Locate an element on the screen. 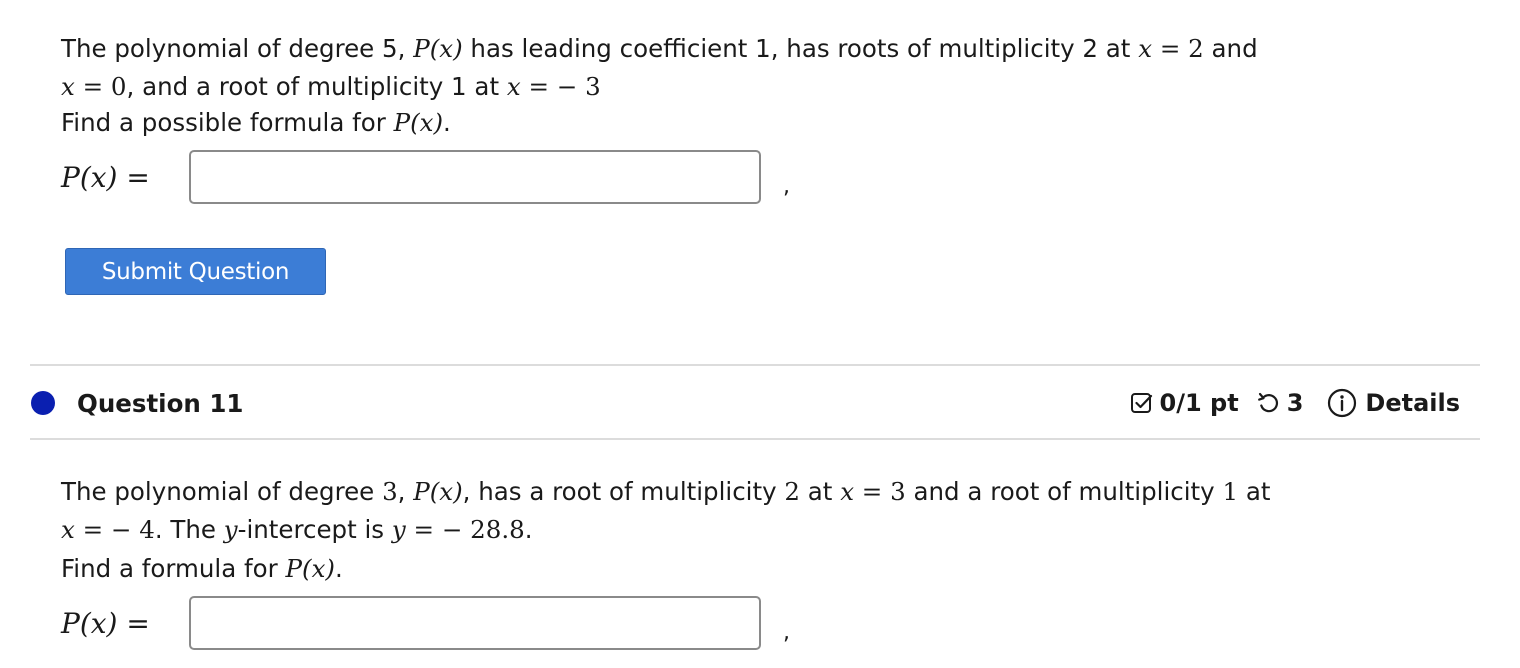 Image resolution: width=1520 pixels, height=668 pixels. question-10-answer-input is located at coordinates (475, 177).